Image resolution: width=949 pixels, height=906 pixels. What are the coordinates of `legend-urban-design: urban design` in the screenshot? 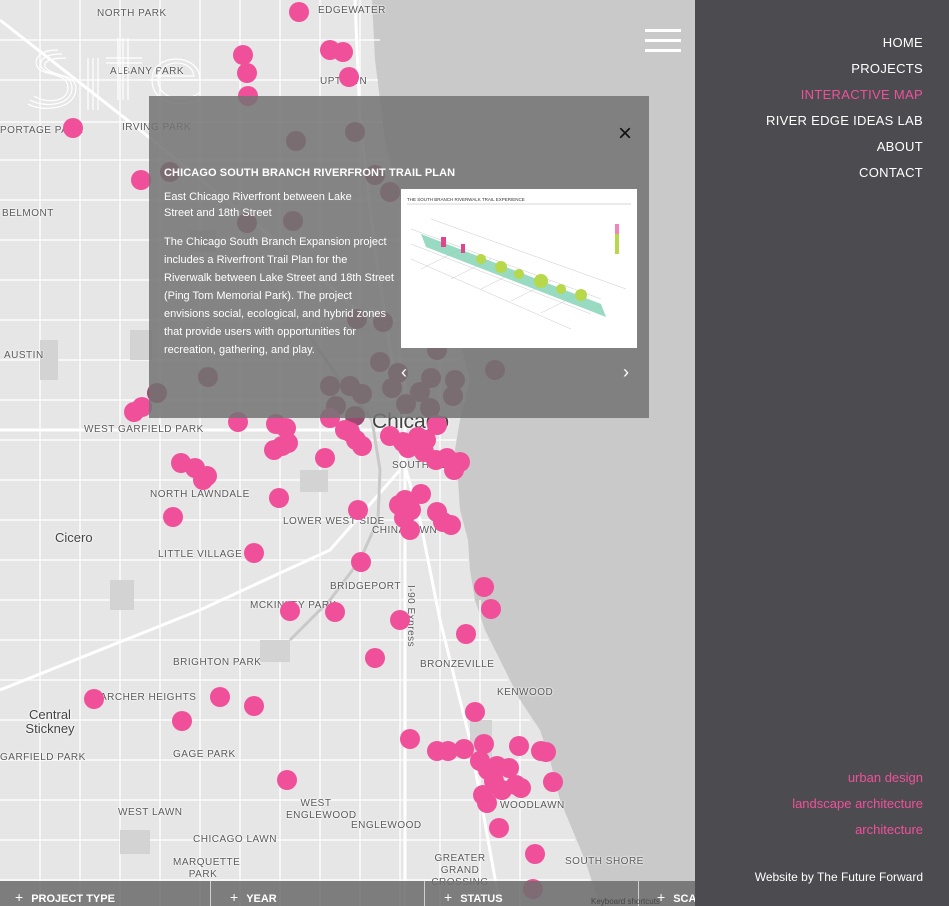 It's located at (885, 777).